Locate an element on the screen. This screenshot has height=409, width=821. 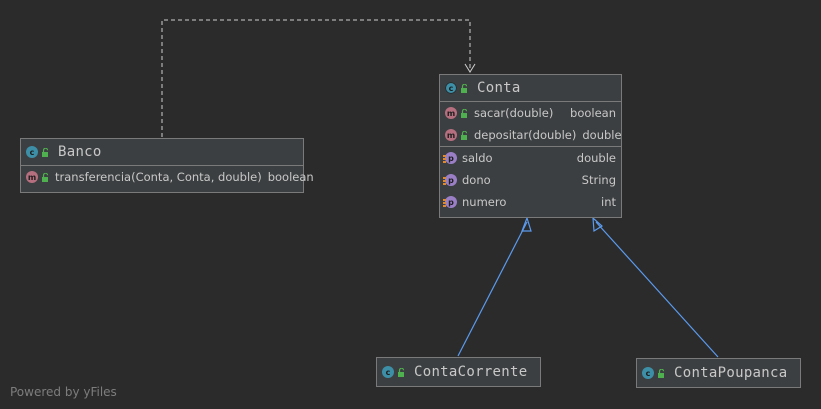
property-name: saldo is located at coordinates (477, 158).